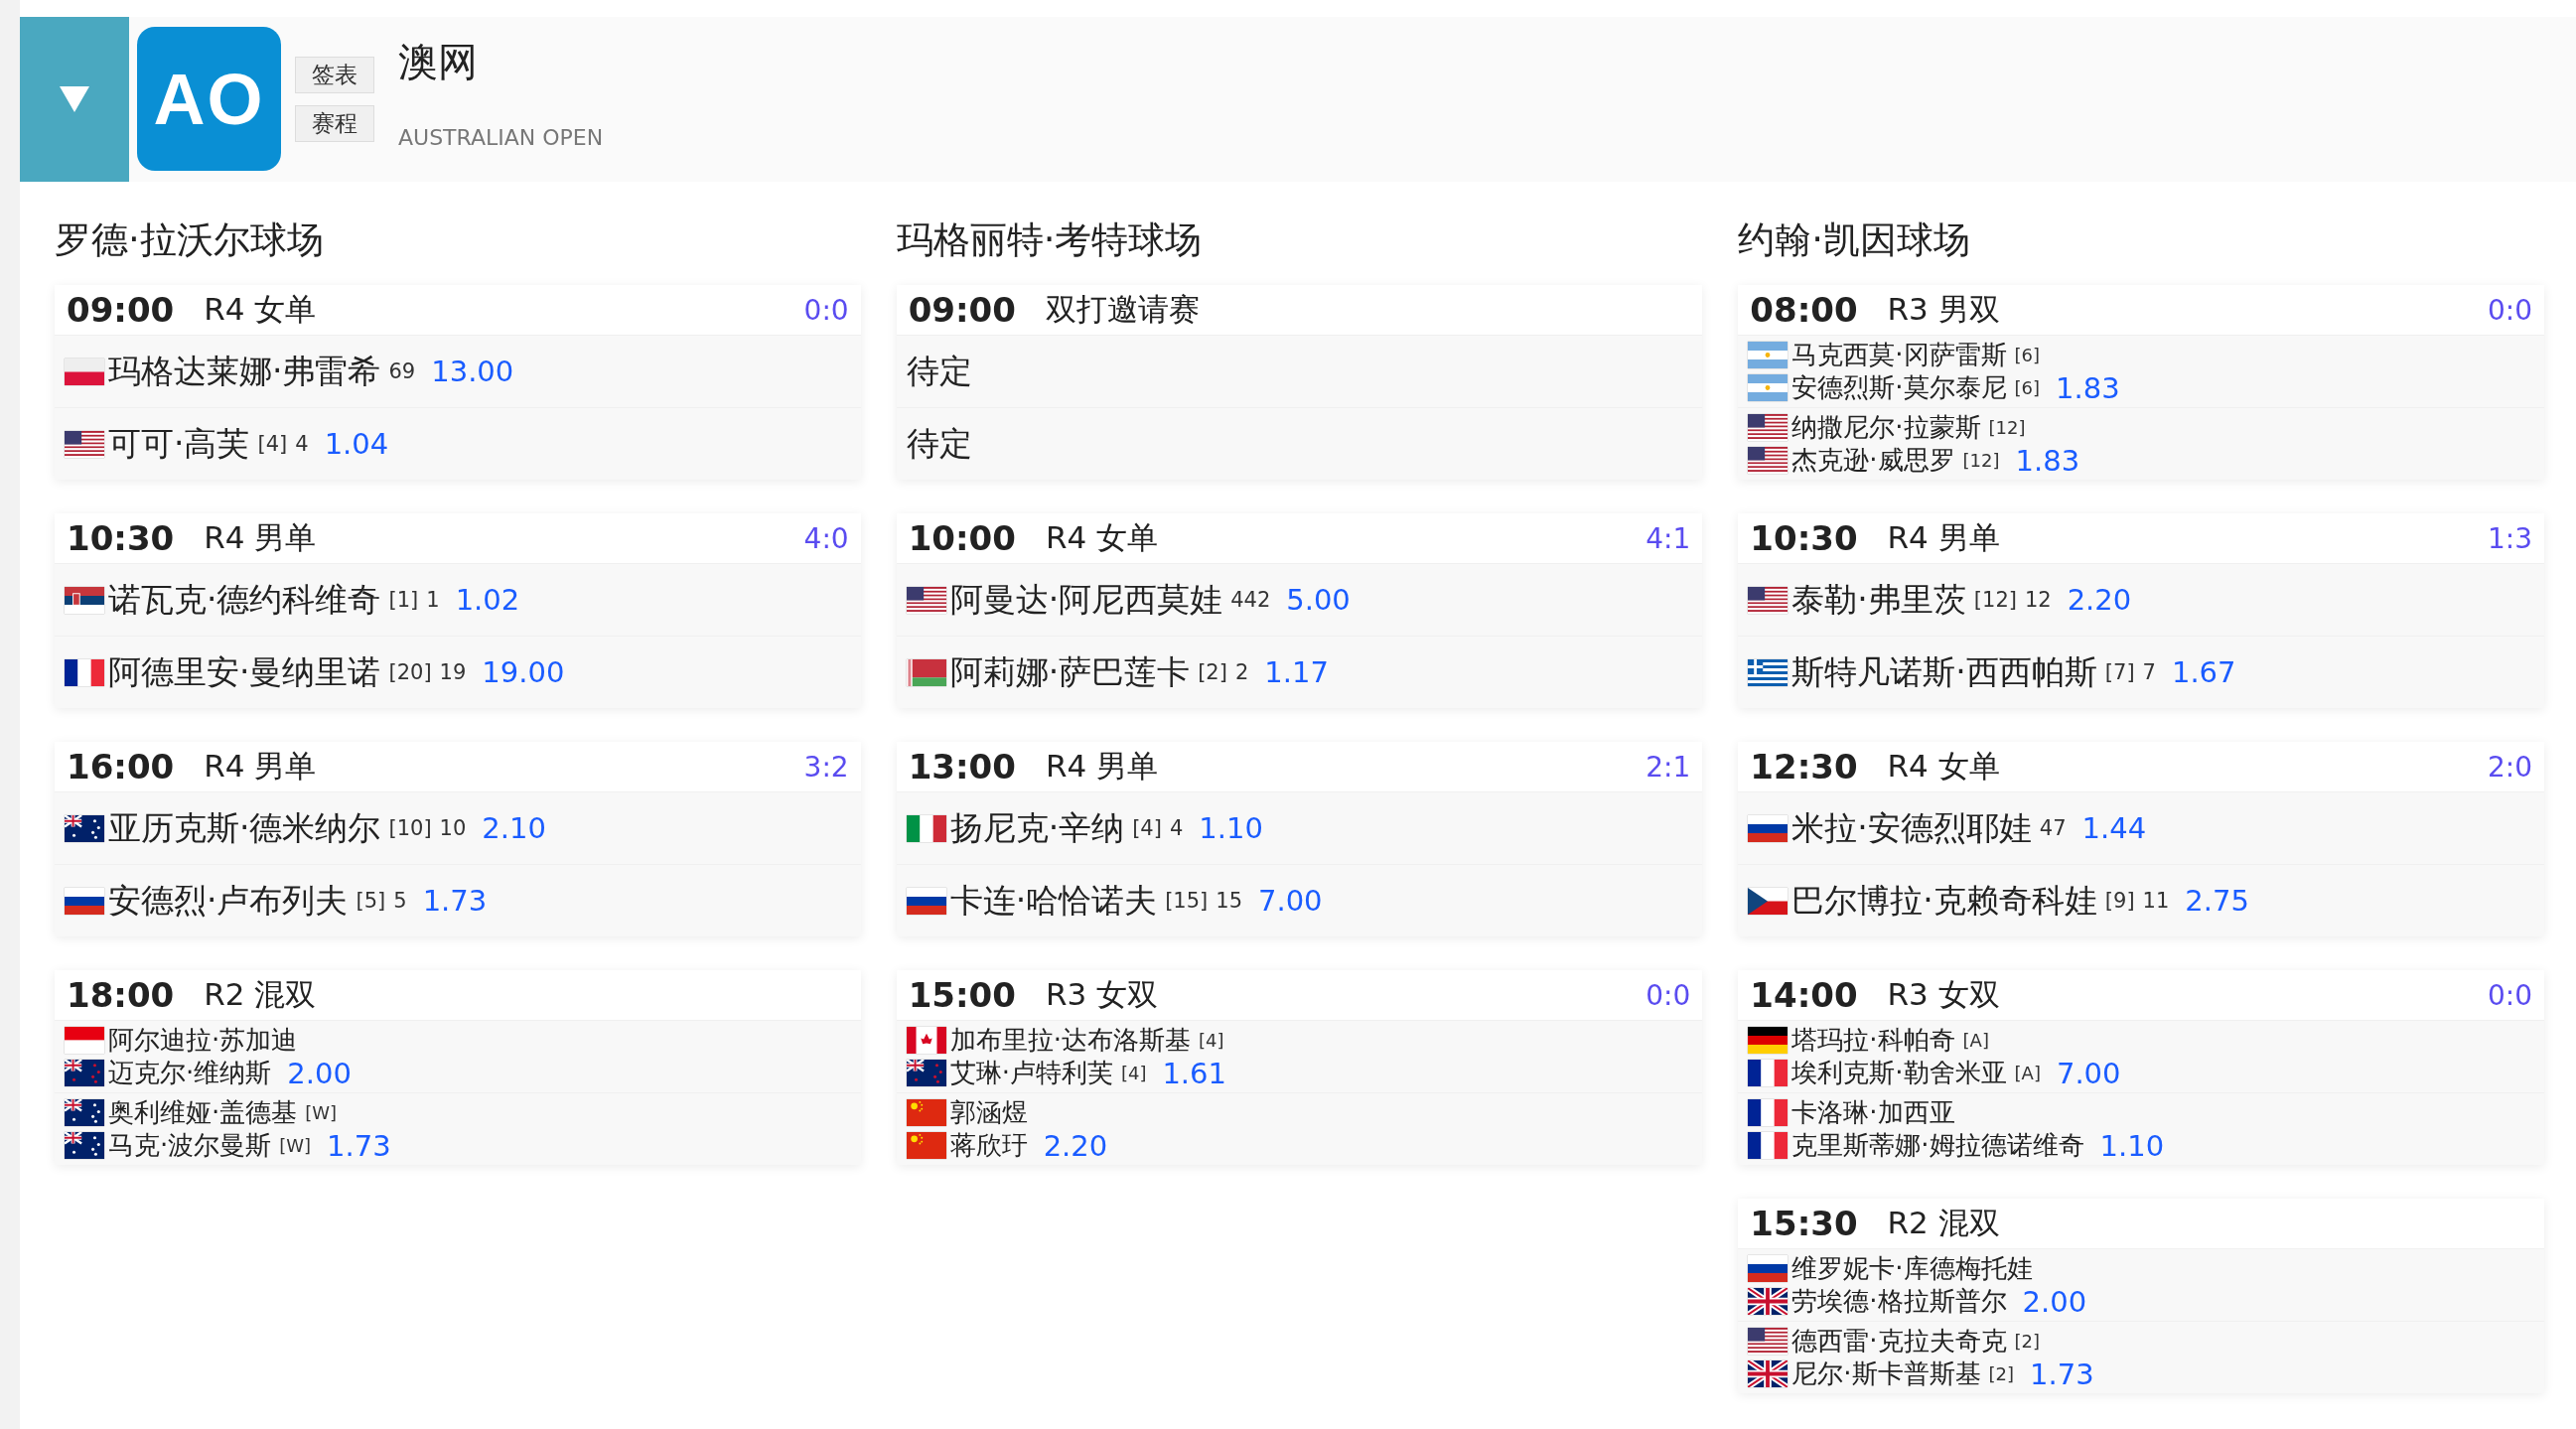 The height and width of the screenshot is (1429, 2576). Describe the element at coordinates (121, 766) in the screenshot. I see `match-time: 16:00` at that location.